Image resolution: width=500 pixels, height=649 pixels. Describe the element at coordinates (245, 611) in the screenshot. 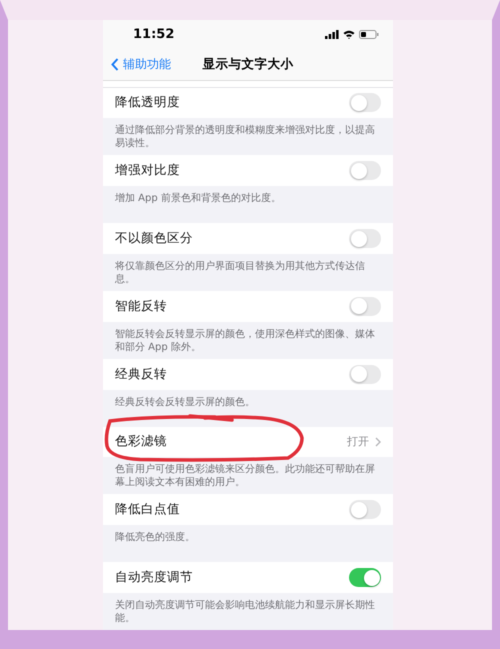

I see `setting-description: 关闭自动亮度调节可能会影响电池续航能力和显示屏长期性能。` at that location.